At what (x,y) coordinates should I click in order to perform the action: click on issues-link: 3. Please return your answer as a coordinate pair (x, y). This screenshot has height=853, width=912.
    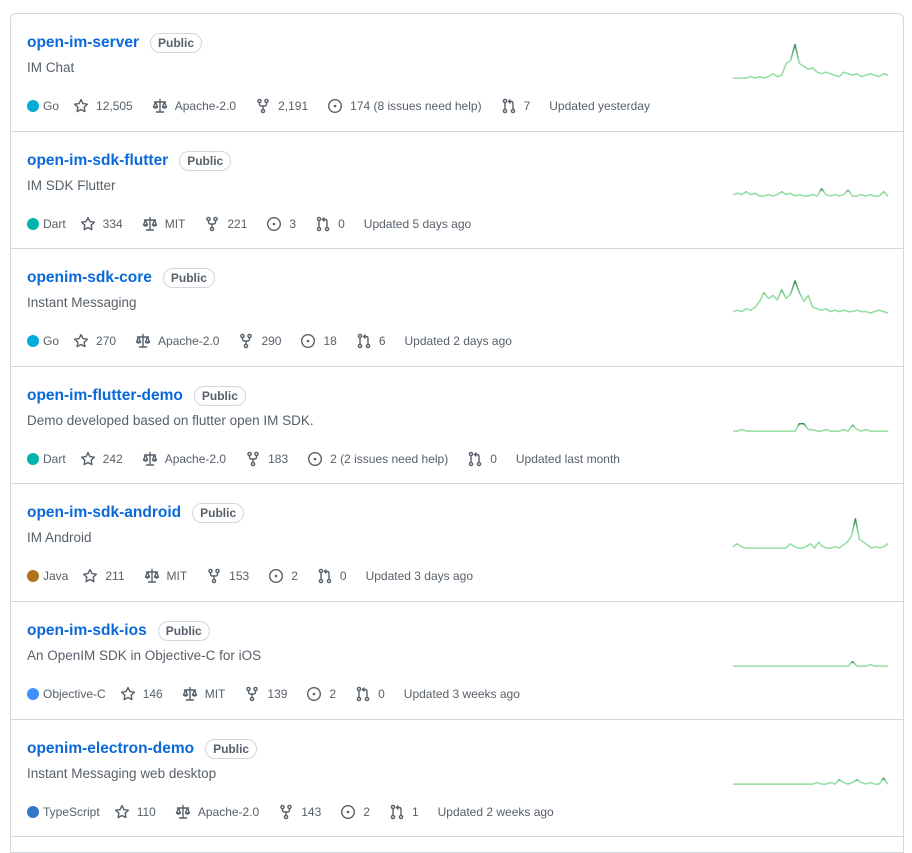
    Looking at the image, I should click on (281, 224).